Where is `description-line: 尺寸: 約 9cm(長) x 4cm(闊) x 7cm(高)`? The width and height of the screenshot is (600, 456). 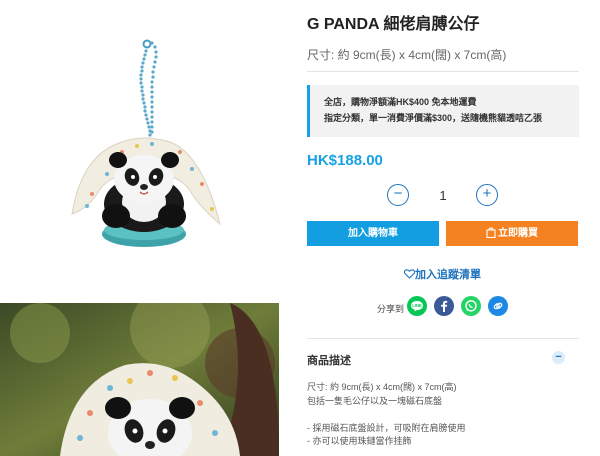
description-line: 尺寸: 約 9cm(長) x 4cm(闊) x 7cm(高) is located at coordinates (382, 387).